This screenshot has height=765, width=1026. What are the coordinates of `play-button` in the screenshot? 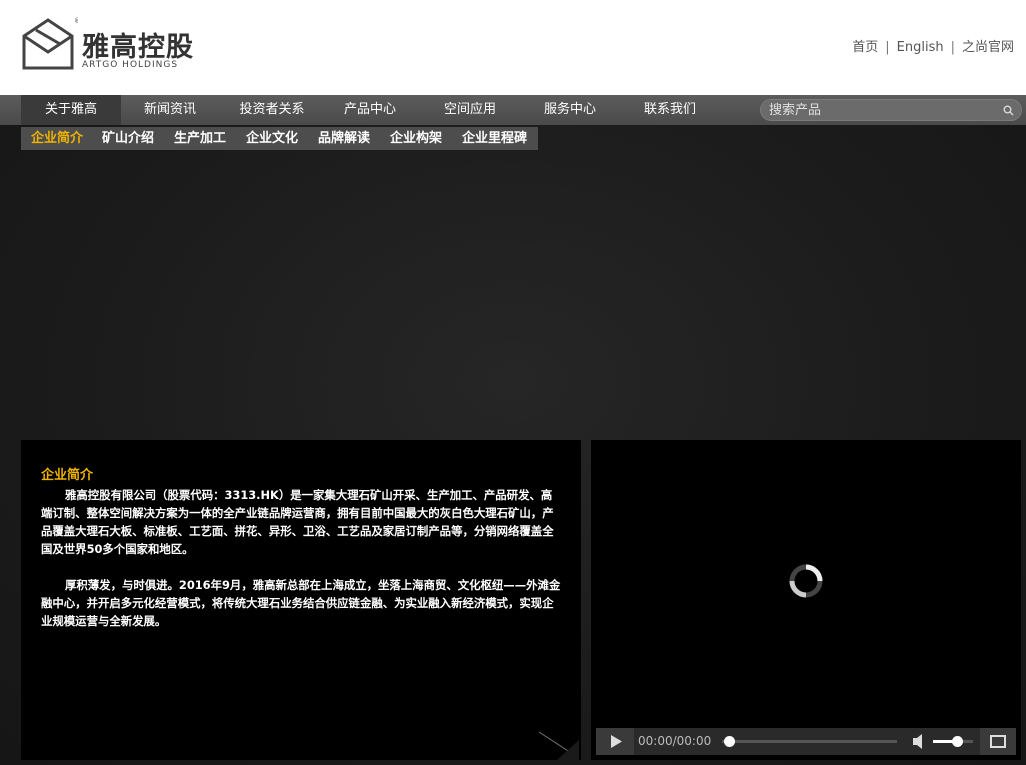 It's located at (615, 741).